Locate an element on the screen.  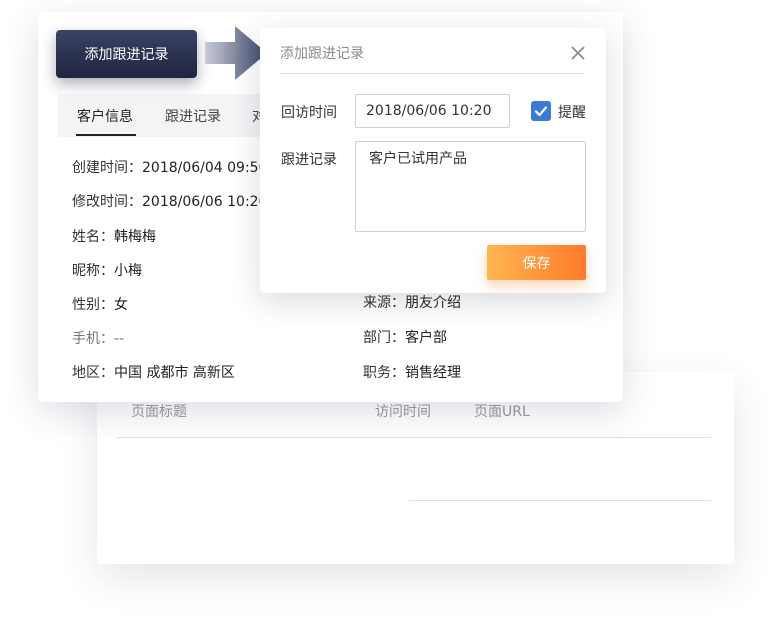
follow-up-record-textarea: 客户已试用产品 is located at coordinates (470, 186).